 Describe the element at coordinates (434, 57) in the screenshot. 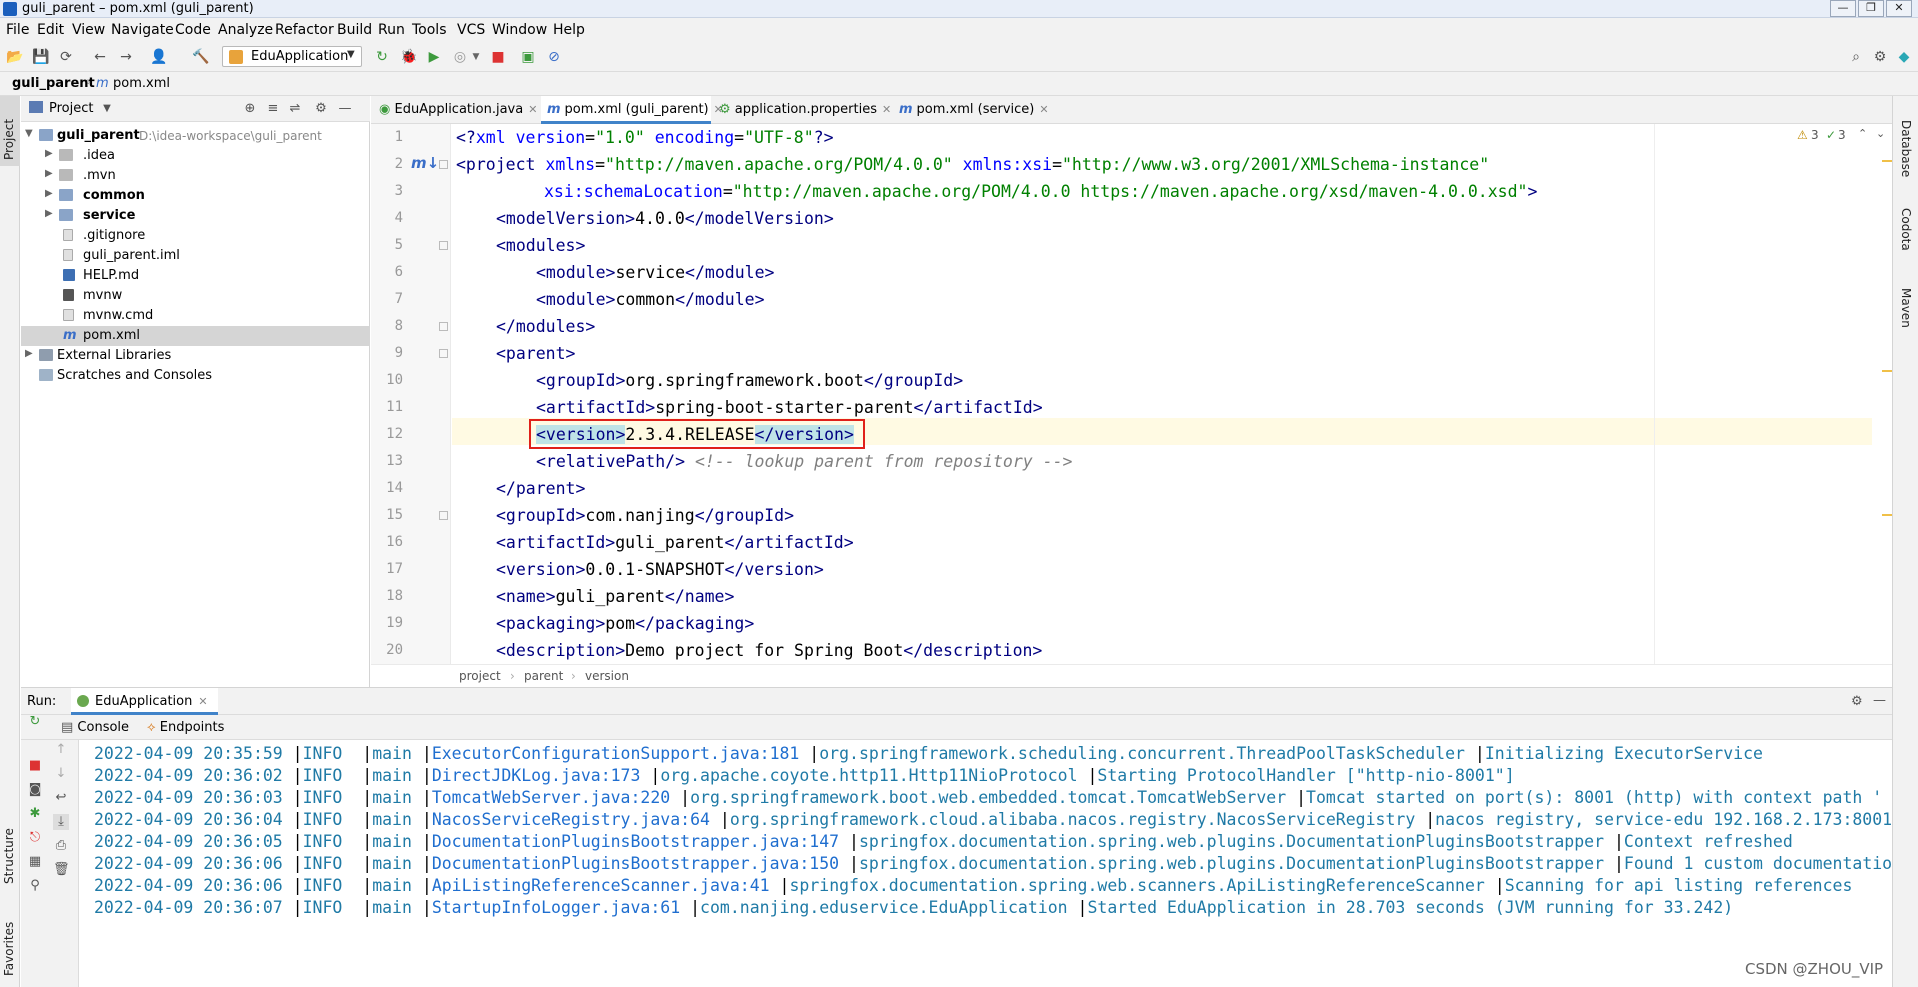

I see `run-with-coverage-icon: ▶` at that location.